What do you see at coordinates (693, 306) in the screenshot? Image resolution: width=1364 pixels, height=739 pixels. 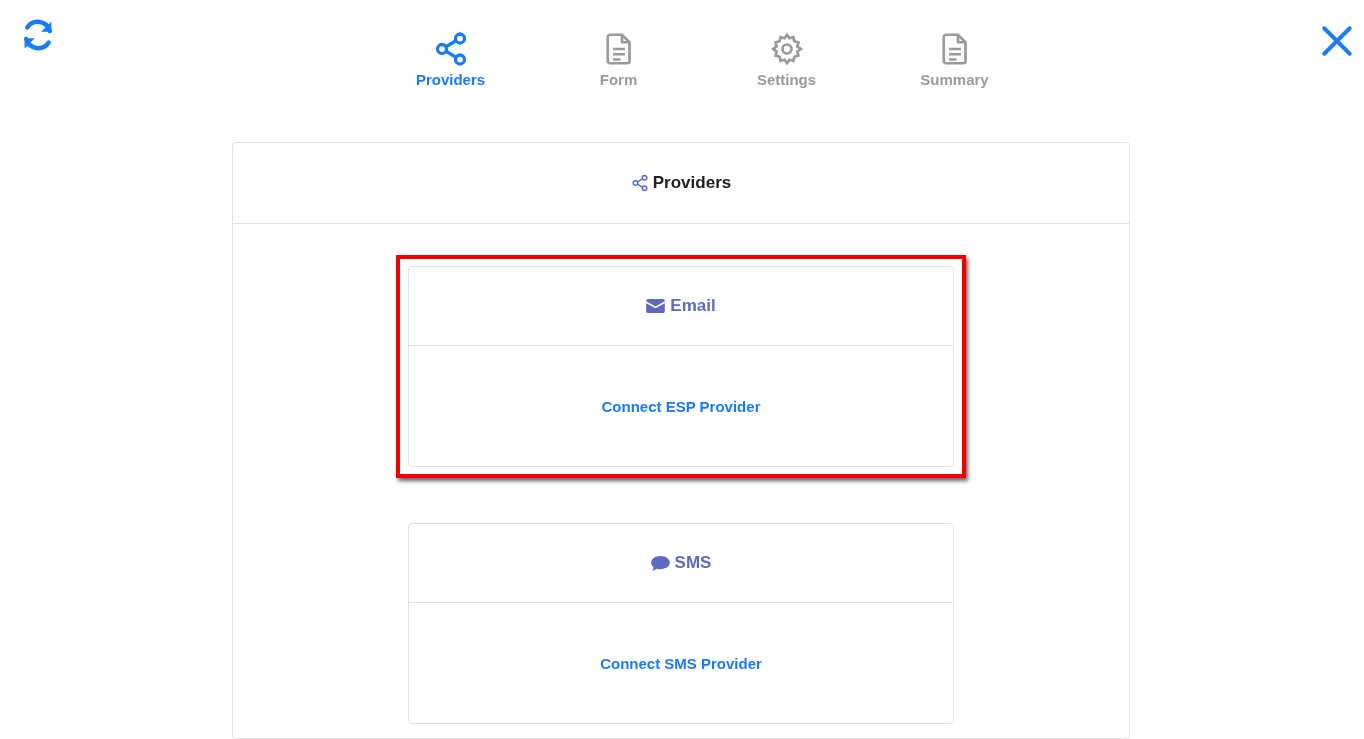 I see `provider-title: Email` at bounding box center [693, 306].